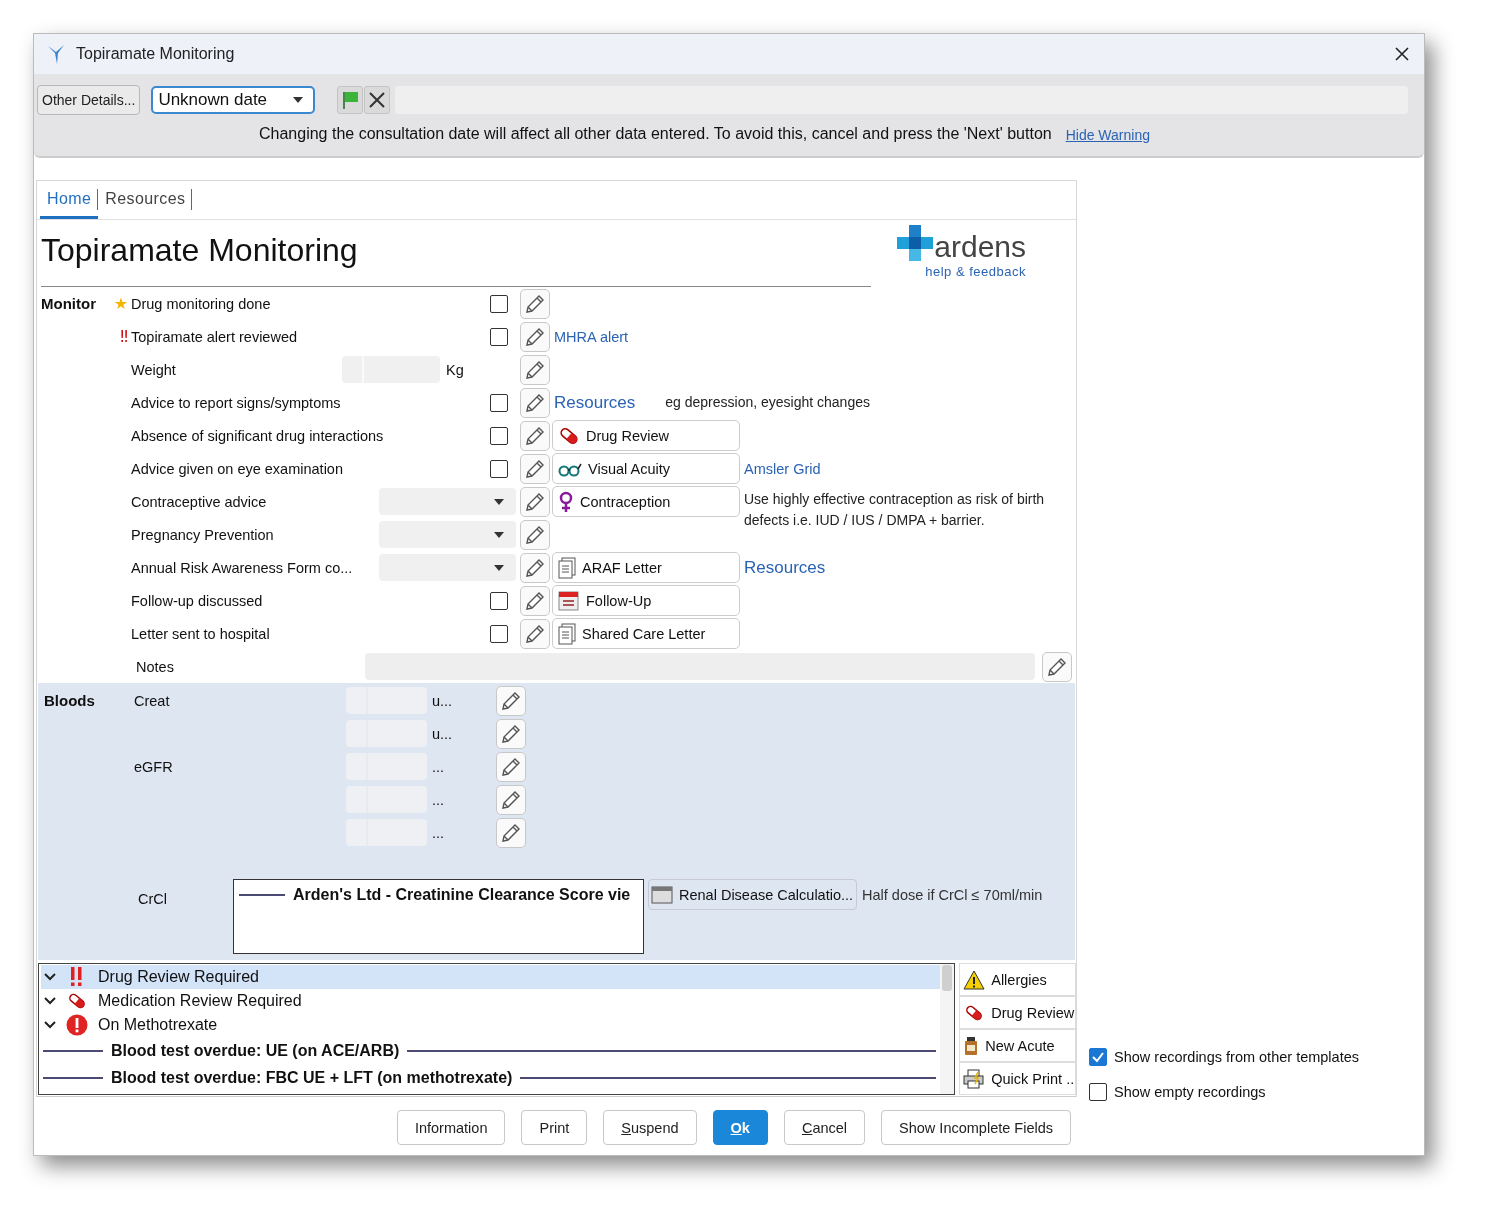 This screenshot has width=1491, height=1222. What do you see at coordinates (646, 633) in the screenshot?
I see `action-button: Shared Care Letter` at bounding box center [646, 633].